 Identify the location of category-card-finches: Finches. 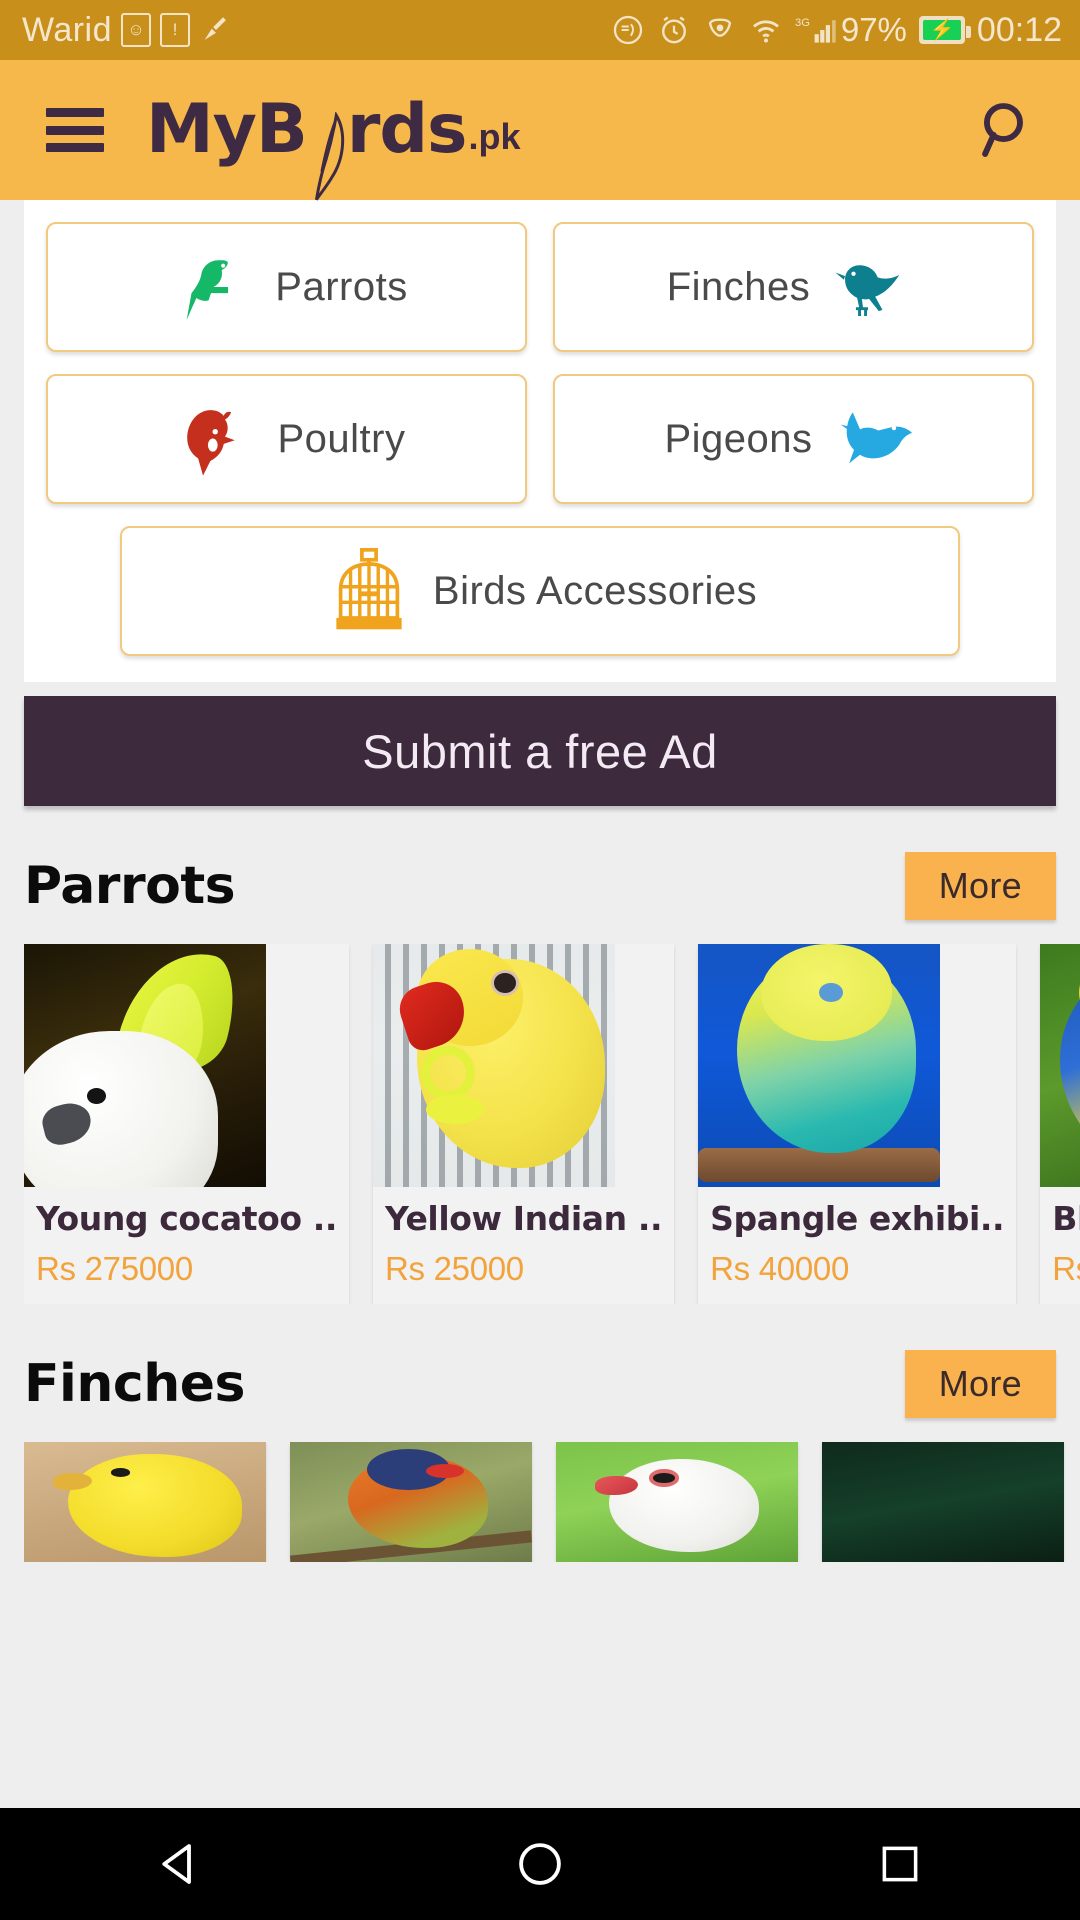
(793, 287).